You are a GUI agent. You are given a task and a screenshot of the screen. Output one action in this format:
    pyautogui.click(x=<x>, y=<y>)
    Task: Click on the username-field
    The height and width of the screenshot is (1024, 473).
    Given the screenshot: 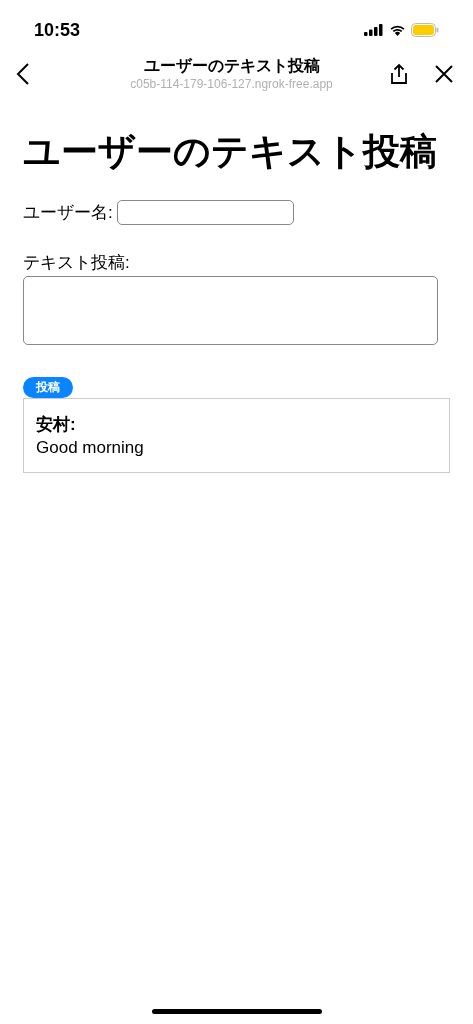 What is the action you would take?
    pyautogui.click(x=205, y=213)
    